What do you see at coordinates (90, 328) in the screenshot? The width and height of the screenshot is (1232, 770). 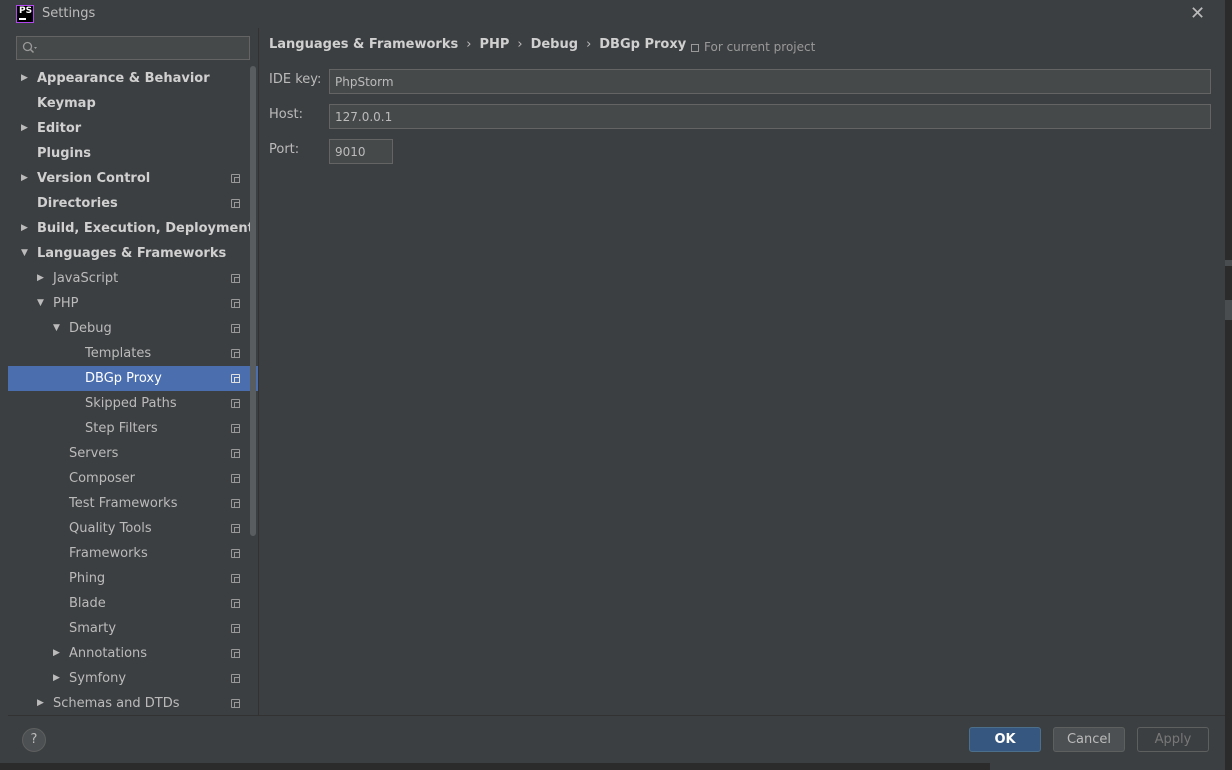 I see `tree-item-label: Debug` at bounding box center [90, 328].